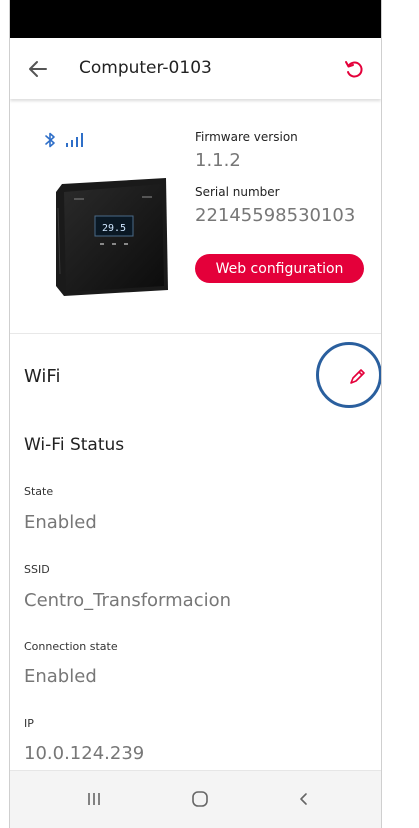  I want to click on web-configuration-button: Web configuration, so click(279, 268).